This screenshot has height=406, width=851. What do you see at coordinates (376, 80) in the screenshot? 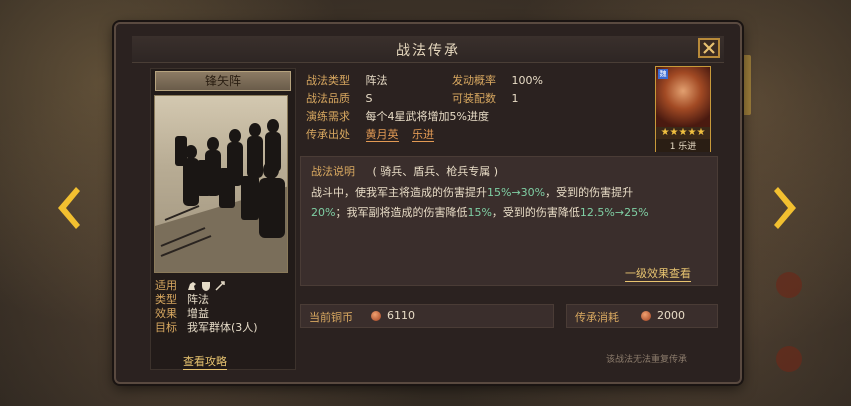
I see `info-value: 阵法` at bounding box center [376, 80].